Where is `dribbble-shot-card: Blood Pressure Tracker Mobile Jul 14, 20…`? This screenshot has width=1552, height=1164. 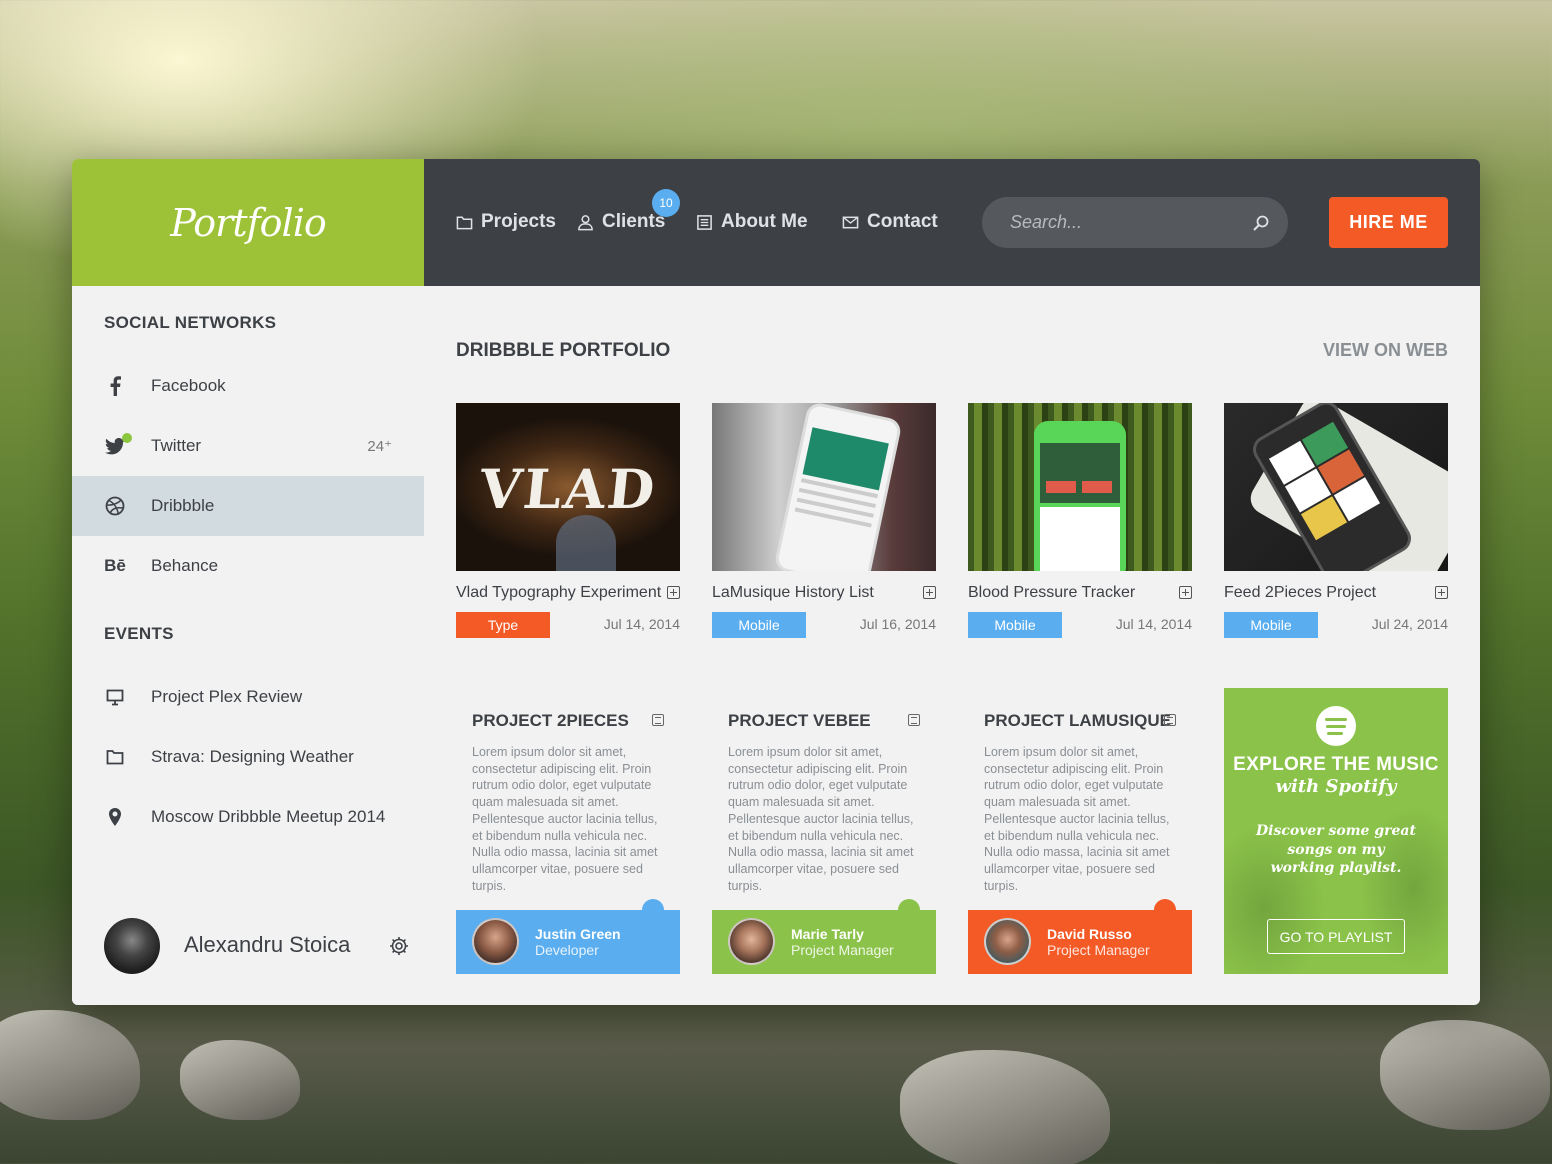 dribbble-shot-card: Blood Pressure Tracker Mobile Jul 14, 20… is located at coordinates (1080, 520).